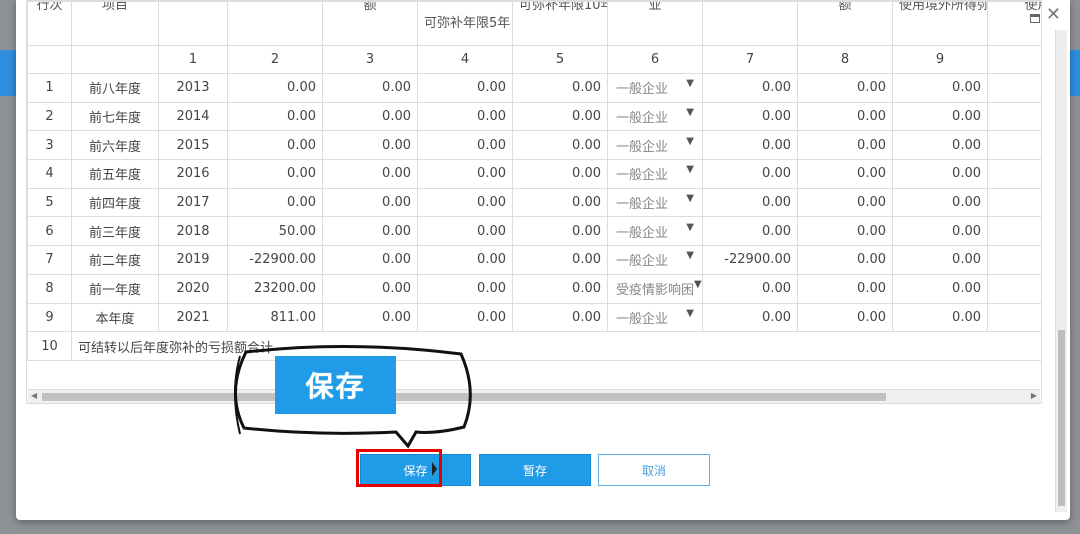 The width and height of the screenshot is (1080, 534). What do you see at coordinates (655, 288) in the screenshot?
I see `enterprise-type-select: 受疫情影响困 ▼` at bounding box center [655, 288].